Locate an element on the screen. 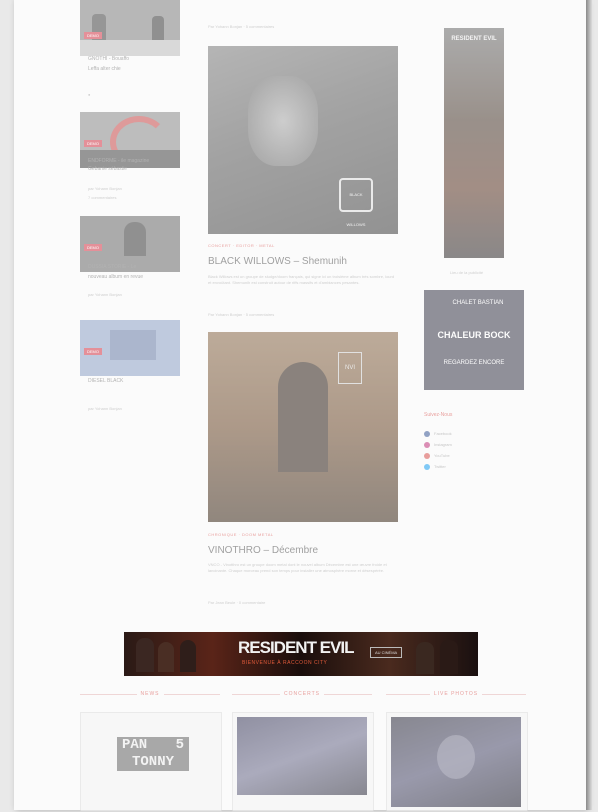 Image resolution: width=598 pixels, height=812 pixels. article-meta: Par Jean Beule · 0 commentaire is located at coordinates (237, 602).